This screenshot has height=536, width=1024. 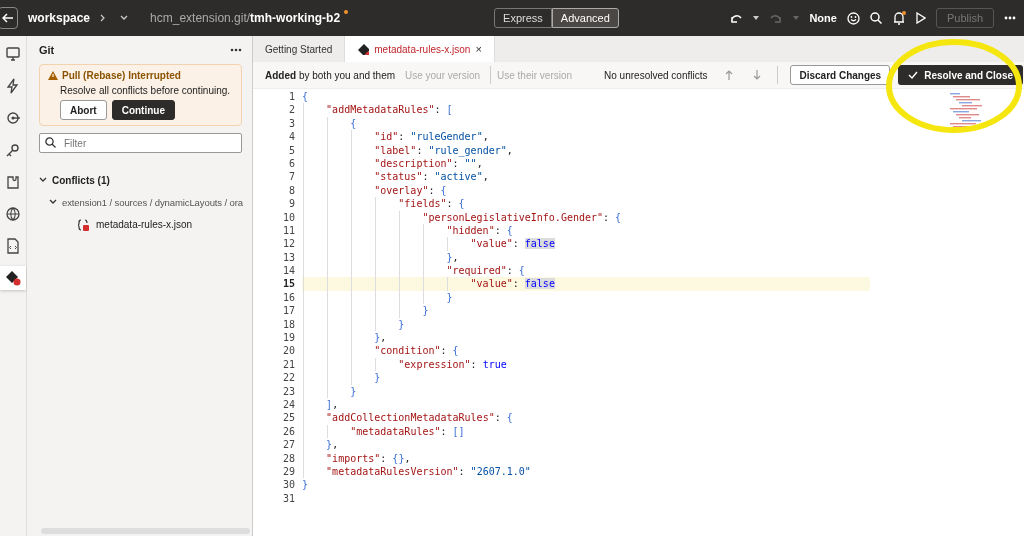 I want to click on code-line: "description": "",, so click(x=586, y=163).